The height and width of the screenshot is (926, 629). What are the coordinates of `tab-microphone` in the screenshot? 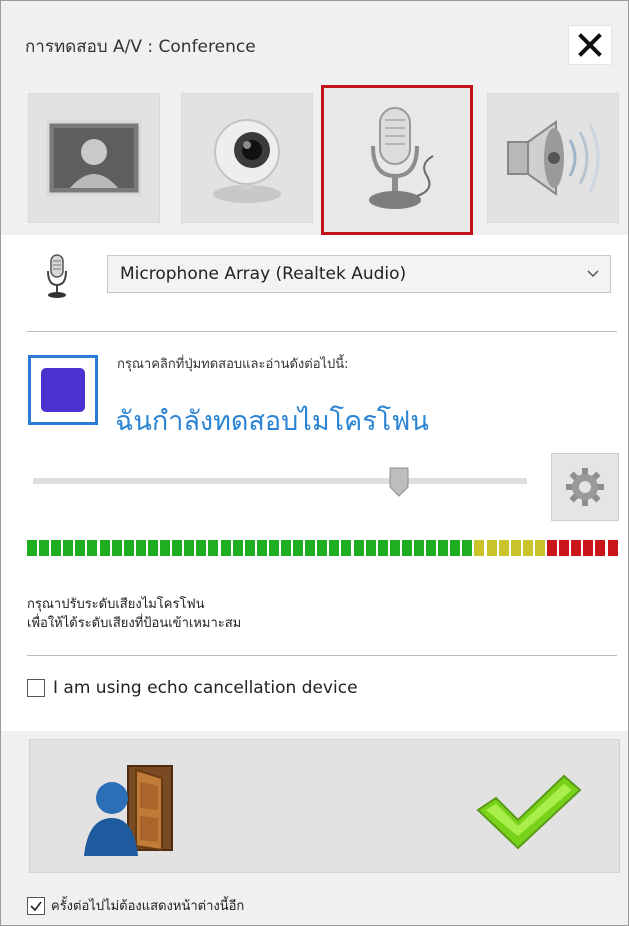 It's located at (397, 160).